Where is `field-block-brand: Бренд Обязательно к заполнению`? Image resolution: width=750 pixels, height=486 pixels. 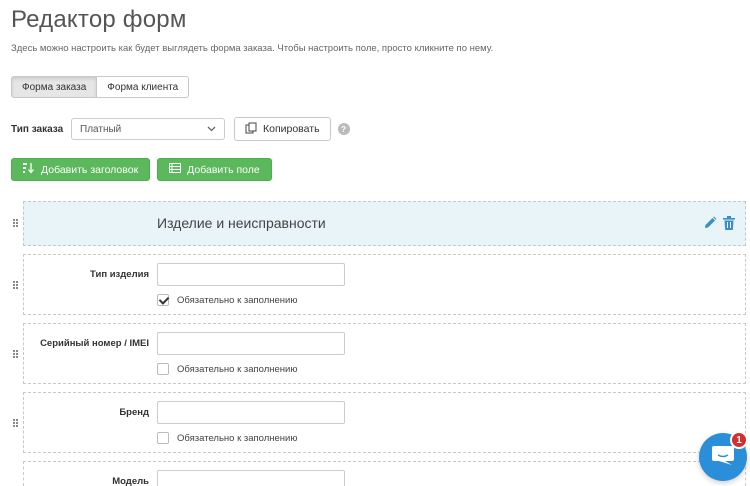 field-block-brand: Бренд Обязательно к заполнению is located at coordinates (384, 422).